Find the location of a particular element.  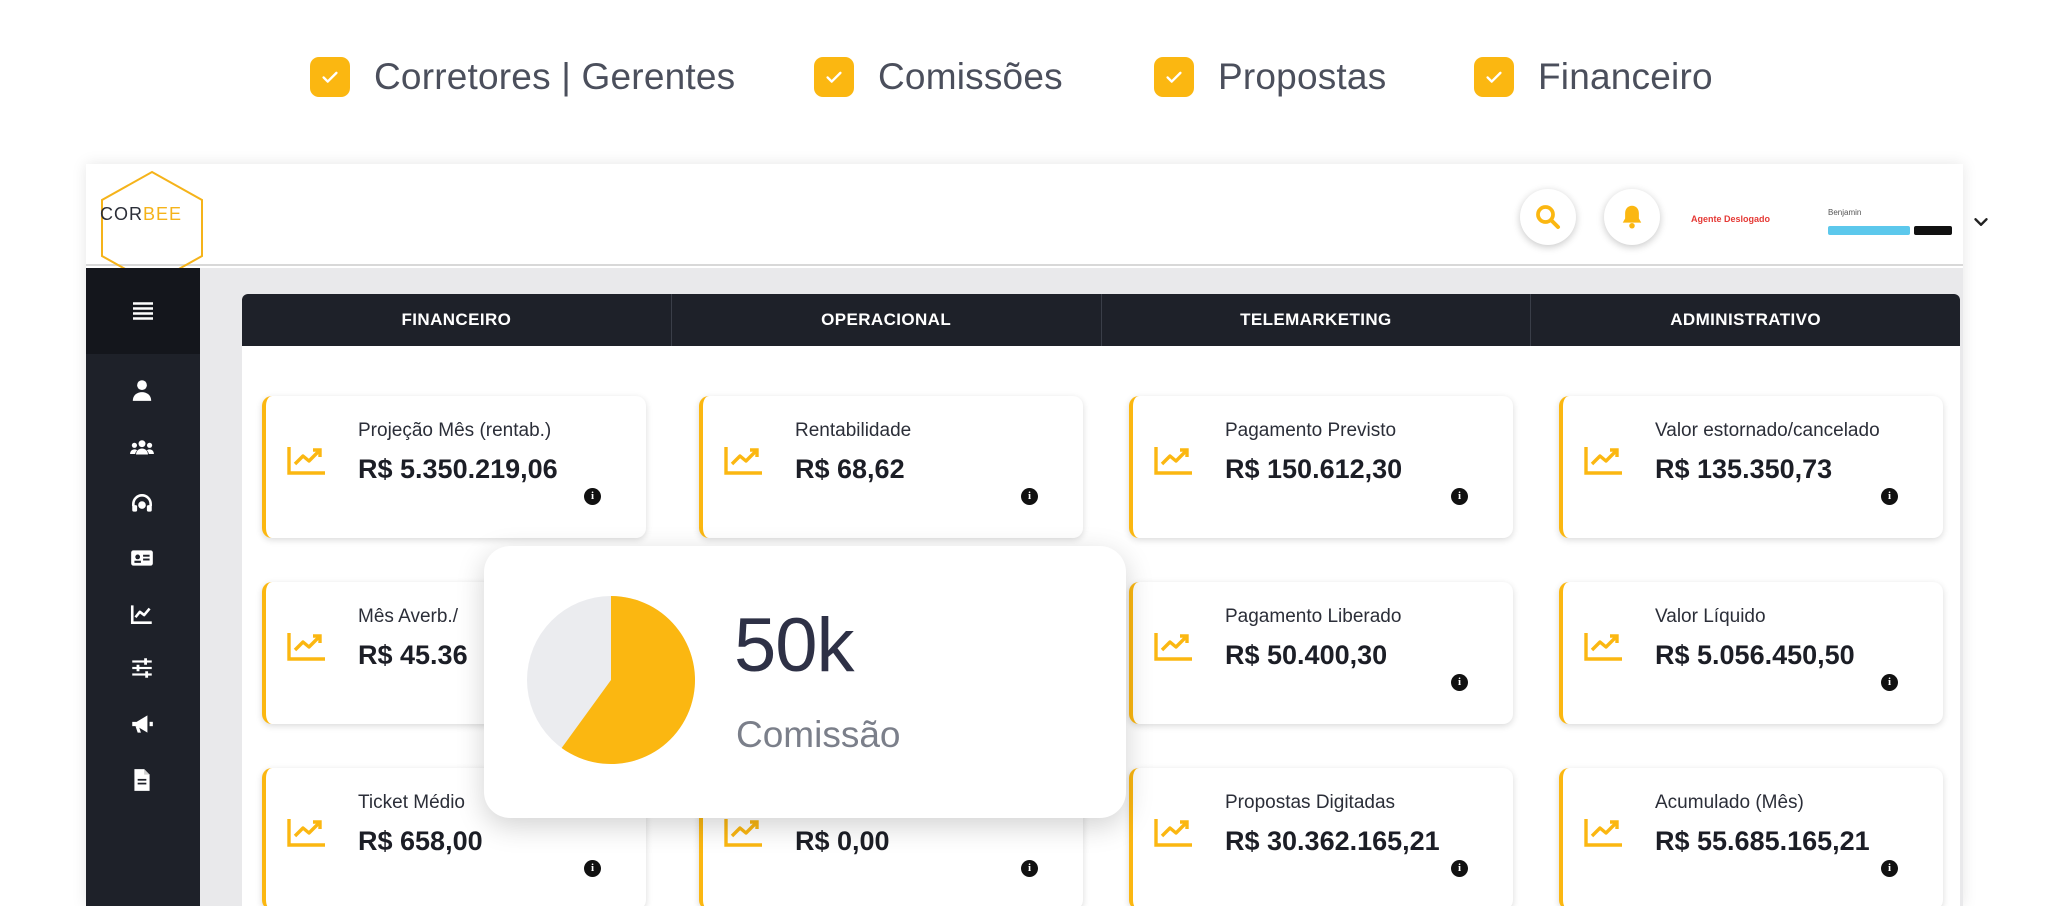

agent-status: Agente Deslogado is located at coordinates (1731, 219).